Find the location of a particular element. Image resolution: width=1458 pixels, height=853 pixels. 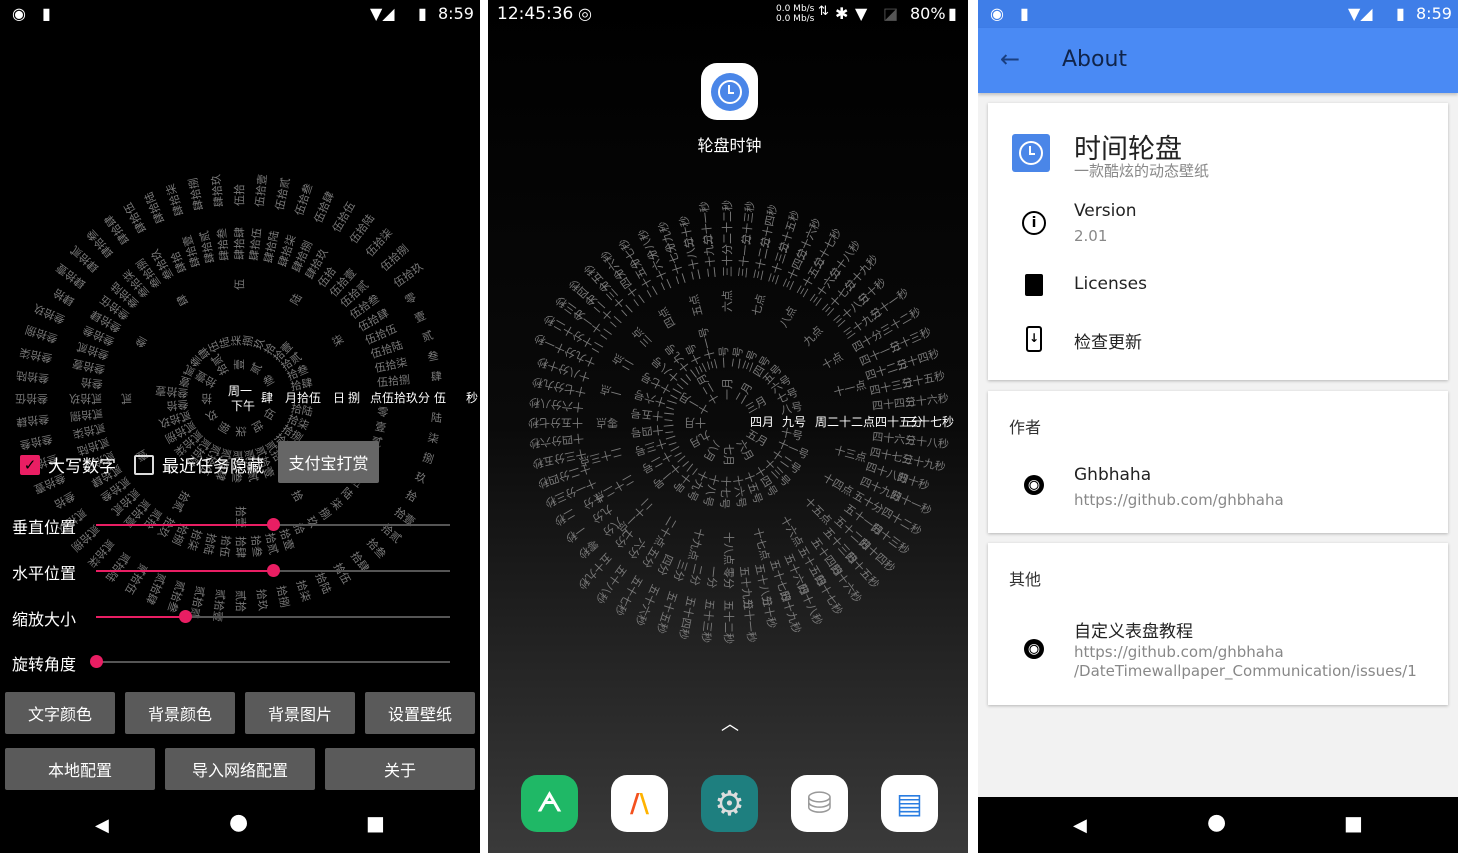

clock-ring-label: 一分 is located at coordinates (712, 577).